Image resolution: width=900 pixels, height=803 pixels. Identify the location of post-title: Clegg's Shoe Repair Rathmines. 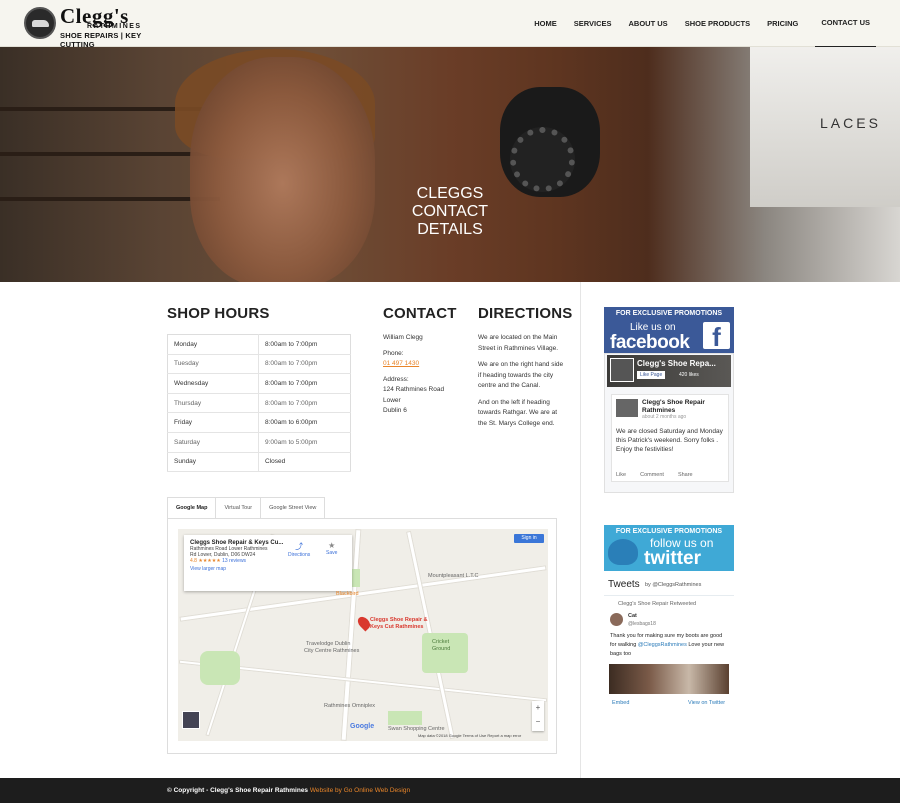
(685, 407).